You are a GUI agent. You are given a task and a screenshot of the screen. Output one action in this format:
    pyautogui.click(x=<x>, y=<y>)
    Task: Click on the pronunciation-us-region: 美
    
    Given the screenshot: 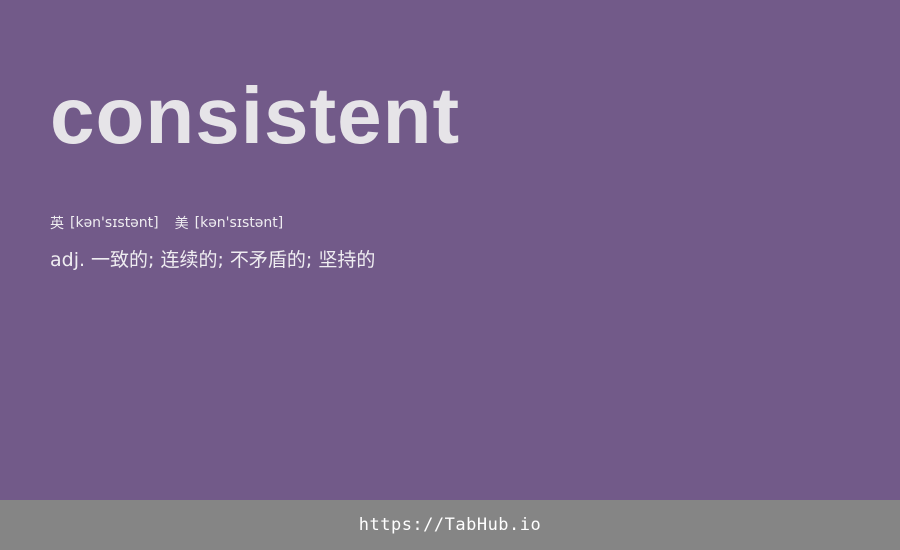 What is the action you would take?
    pyautogui.click(x=181, y=224)
    